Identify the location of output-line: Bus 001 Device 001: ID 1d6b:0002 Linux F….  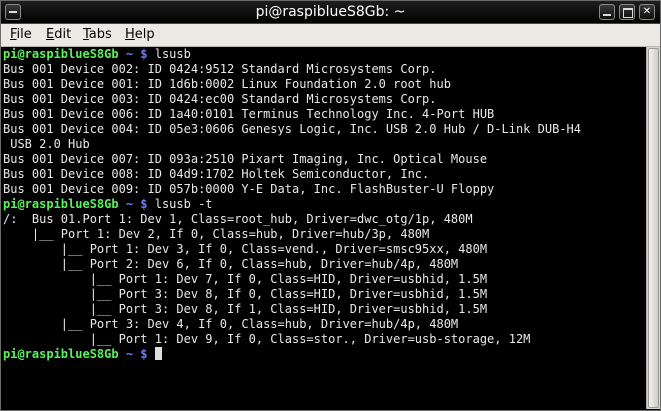
(227, 84).